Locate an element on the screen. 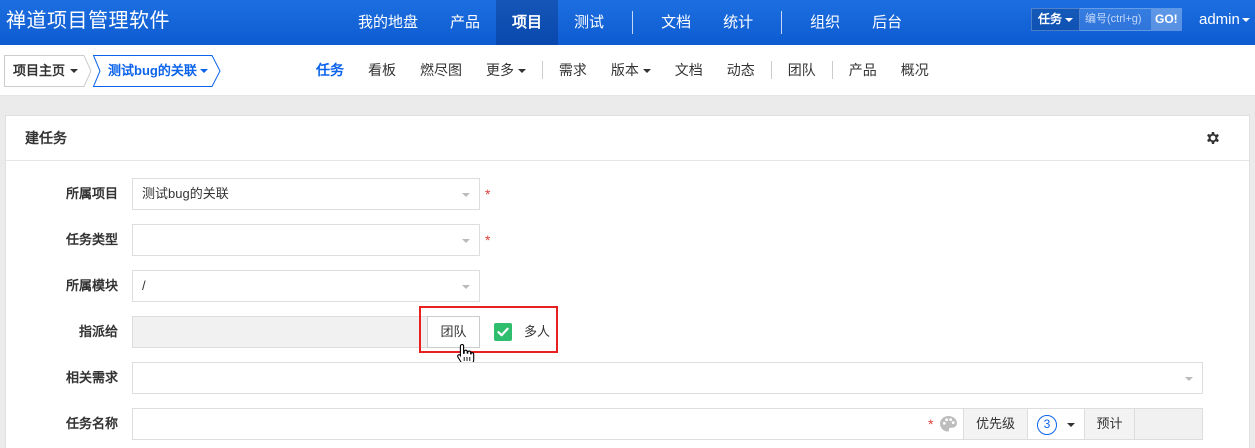  global-search: 任务 编号(ctrl+g) GO! is located at coordinates (1106, 19).